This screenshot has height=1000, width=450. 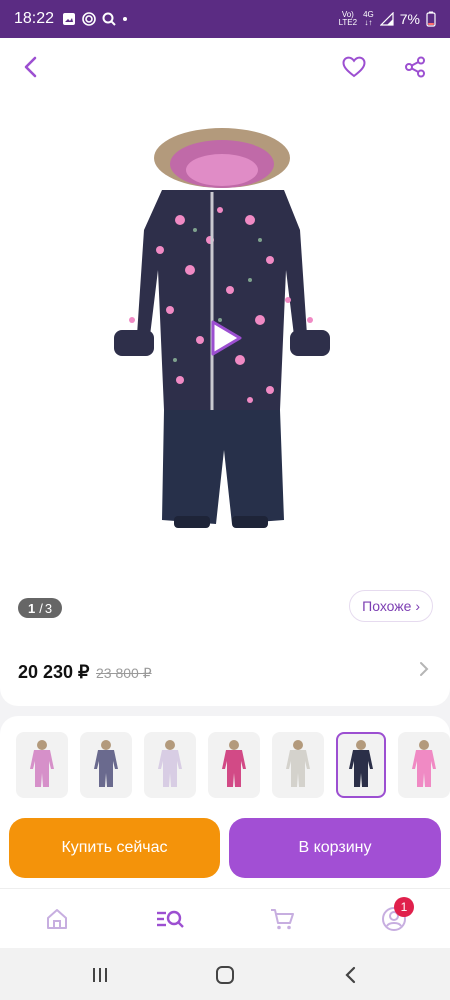 I want to click on heart-icon, so click(x=354, y=67).